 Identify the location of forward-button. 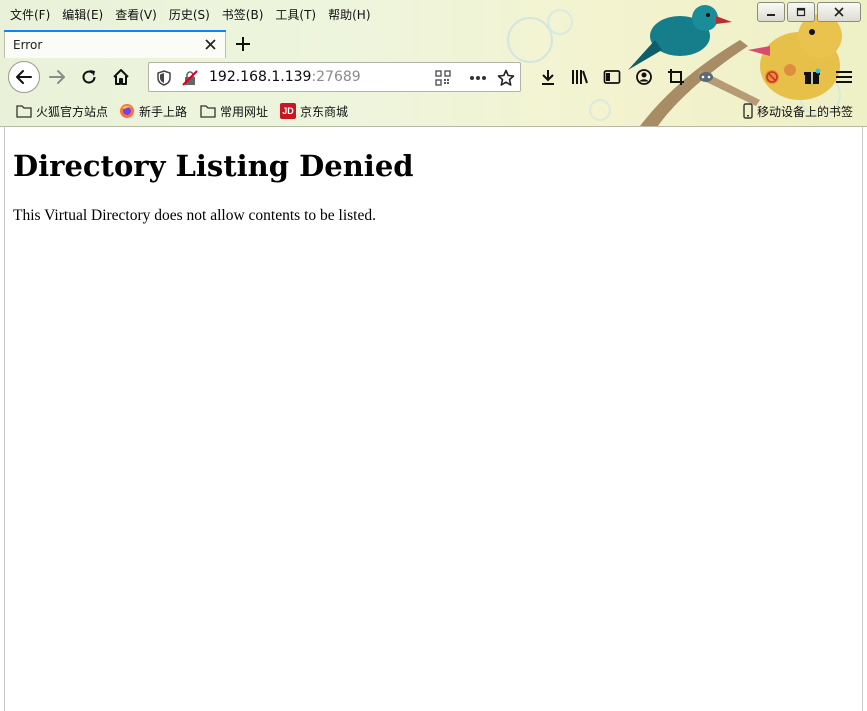
(57, 77).